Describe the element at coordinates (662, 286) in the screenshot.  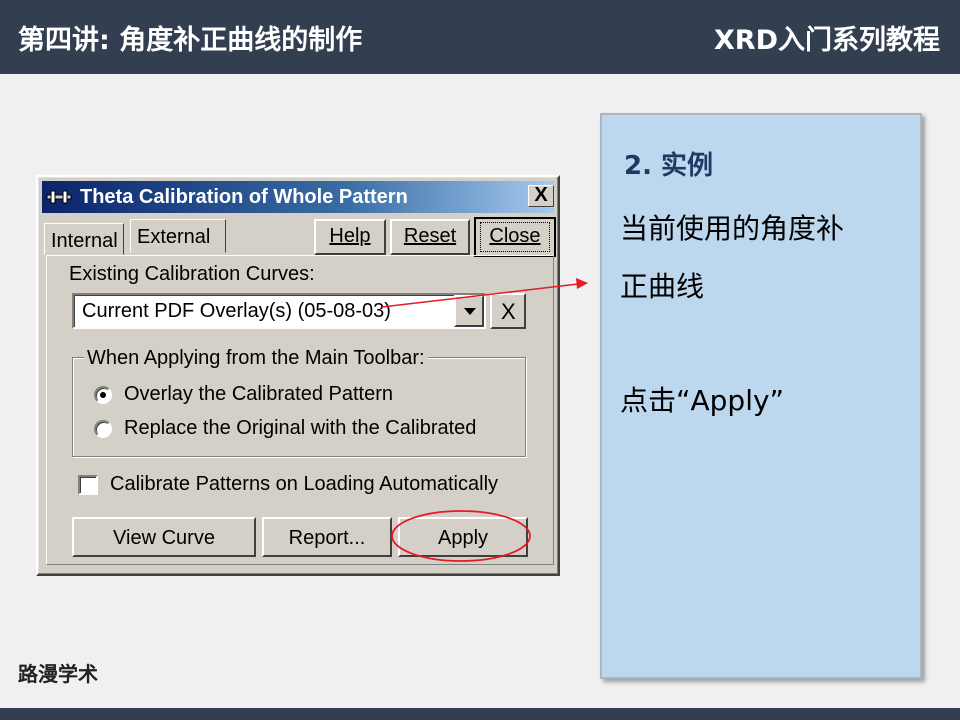
I see `note-line-2: 正曲线` at that location.